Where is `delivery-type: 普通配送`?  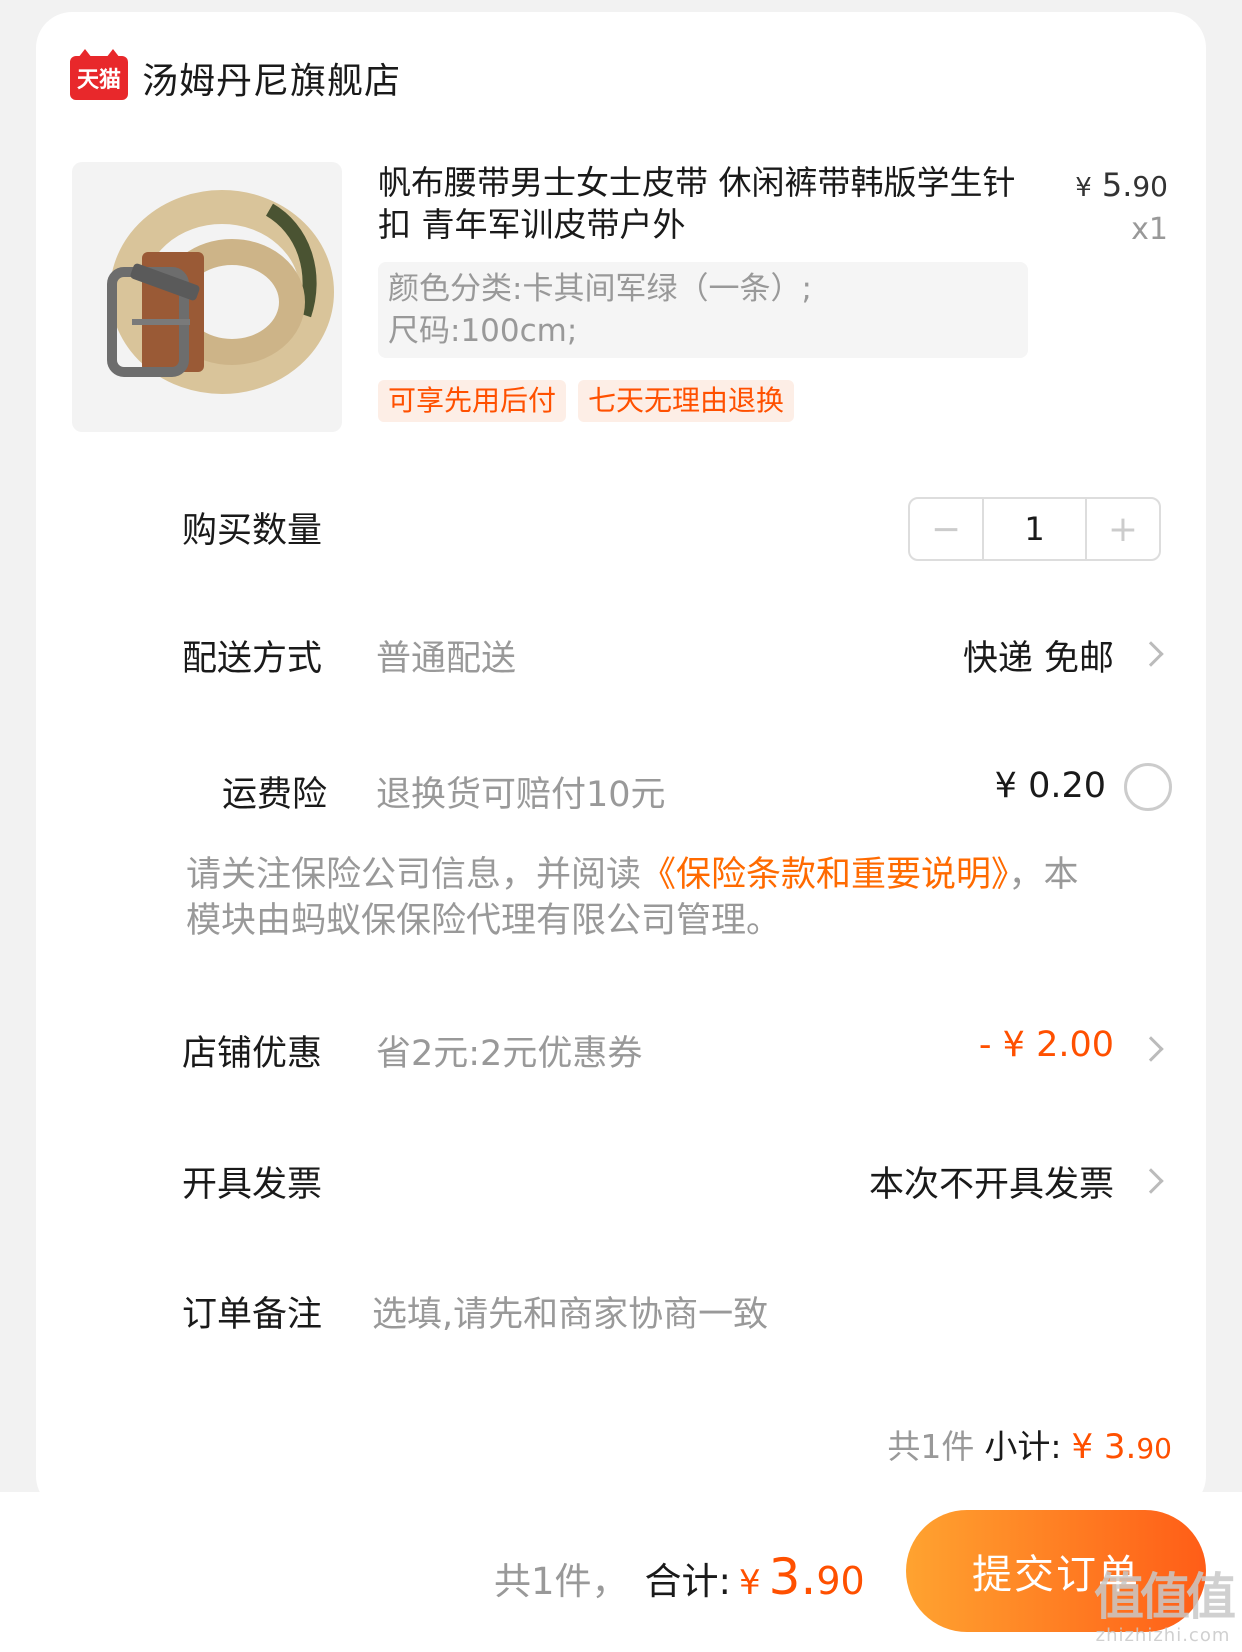
delivery-type: 普通配送 is located at coordinates (446, 659).